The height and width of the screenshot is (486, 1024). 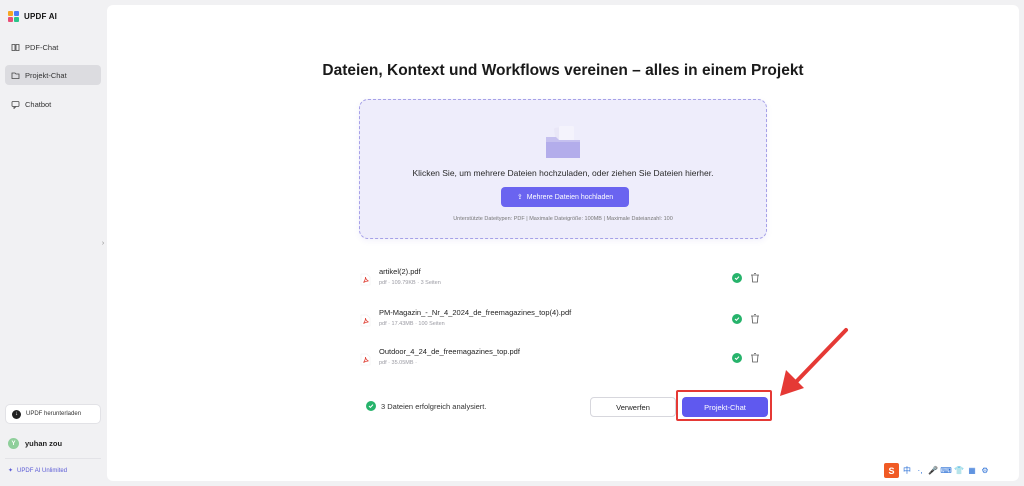 I want to click on folder-upload-icon, so click(x=563, y=142).